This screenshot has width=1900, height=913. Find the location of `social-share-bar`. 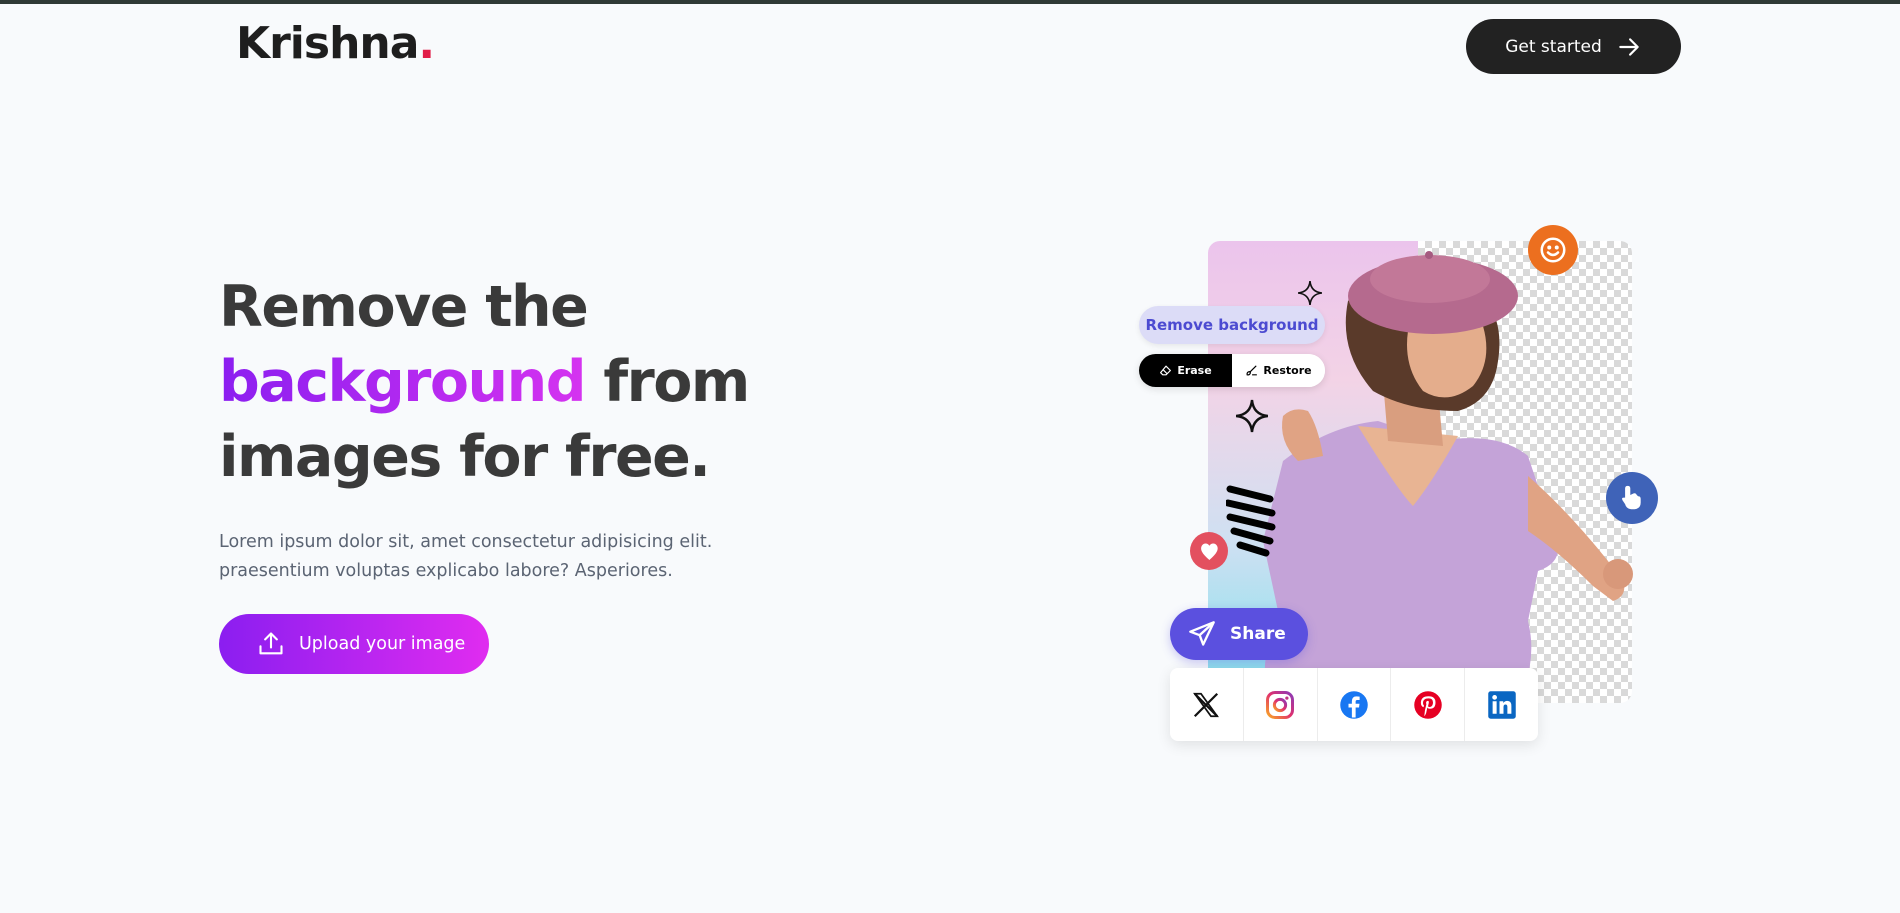

social-share-bar is located at coordinates (1354, 704).